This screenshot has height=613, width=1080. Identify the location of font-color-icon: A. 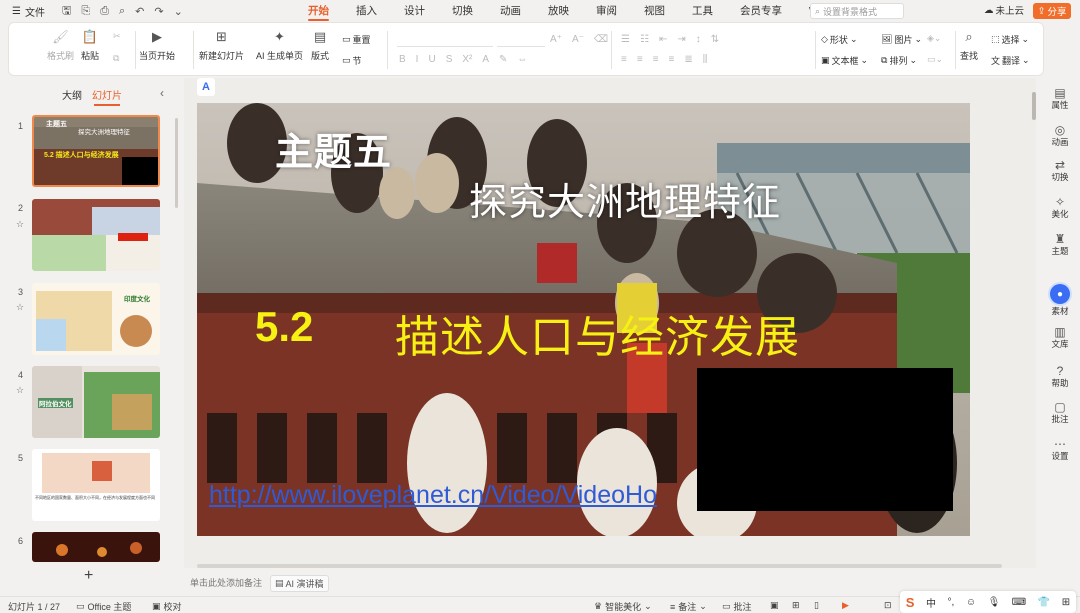
(485, 59).